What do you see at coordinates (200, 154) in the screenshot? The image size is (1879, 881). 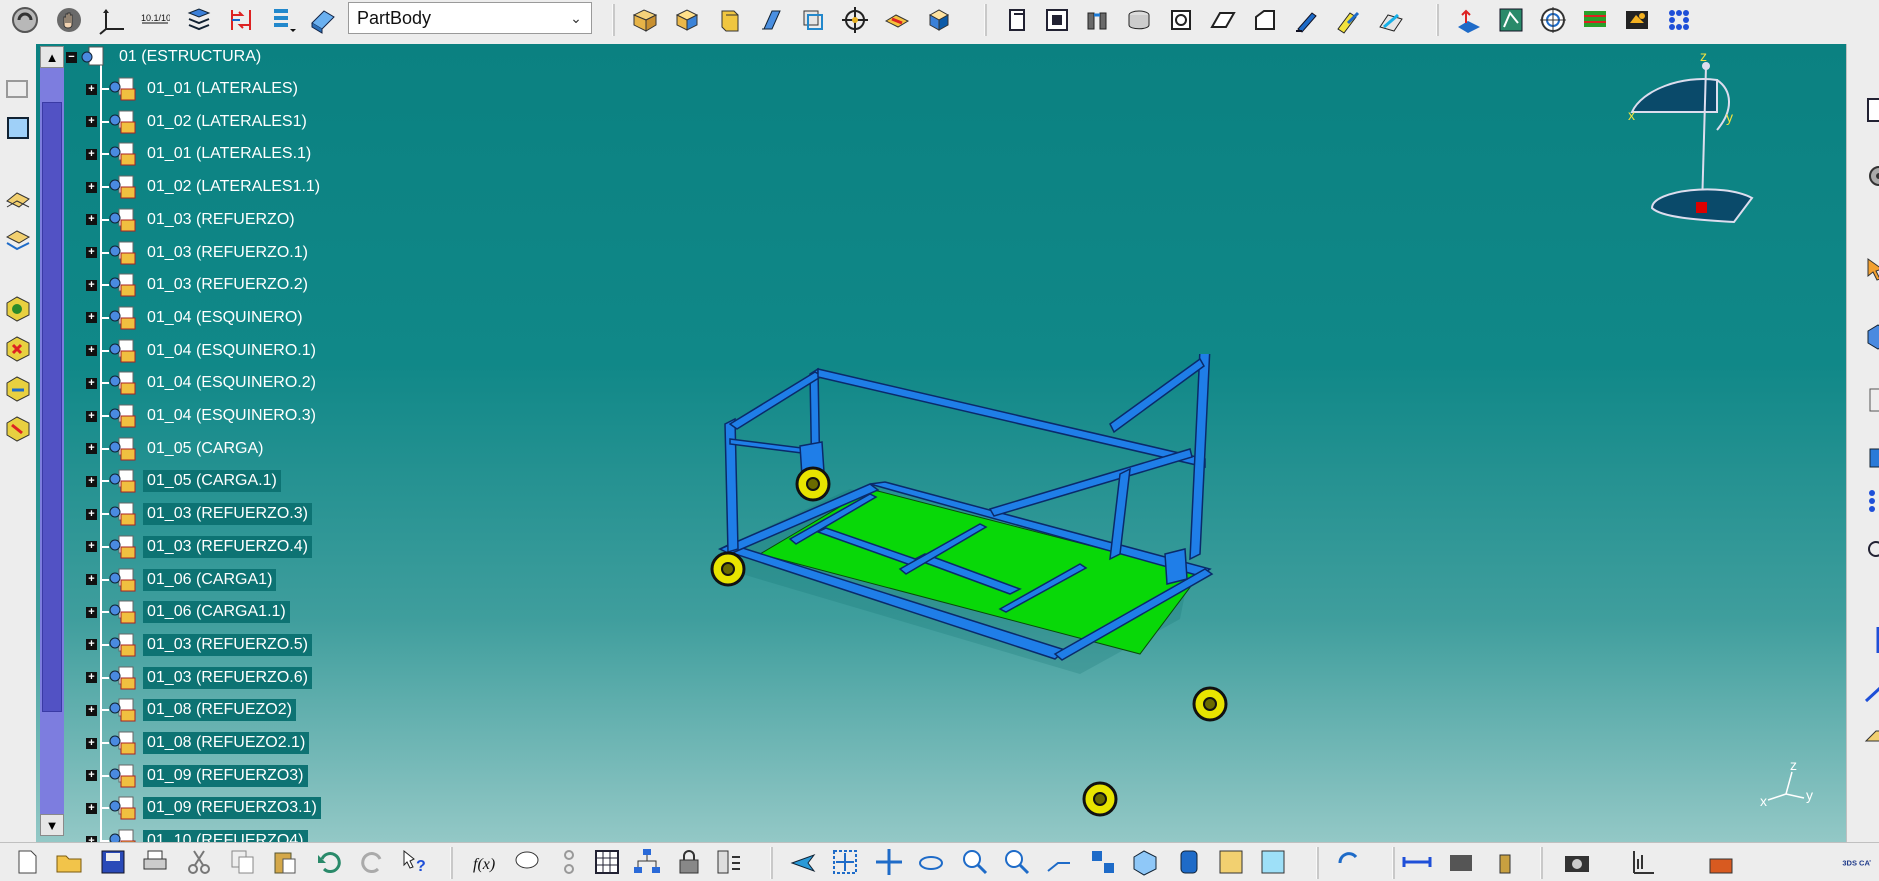 I see `tree-item: +01_01 (LATERALES.1)` at bounding box center [200, 154].